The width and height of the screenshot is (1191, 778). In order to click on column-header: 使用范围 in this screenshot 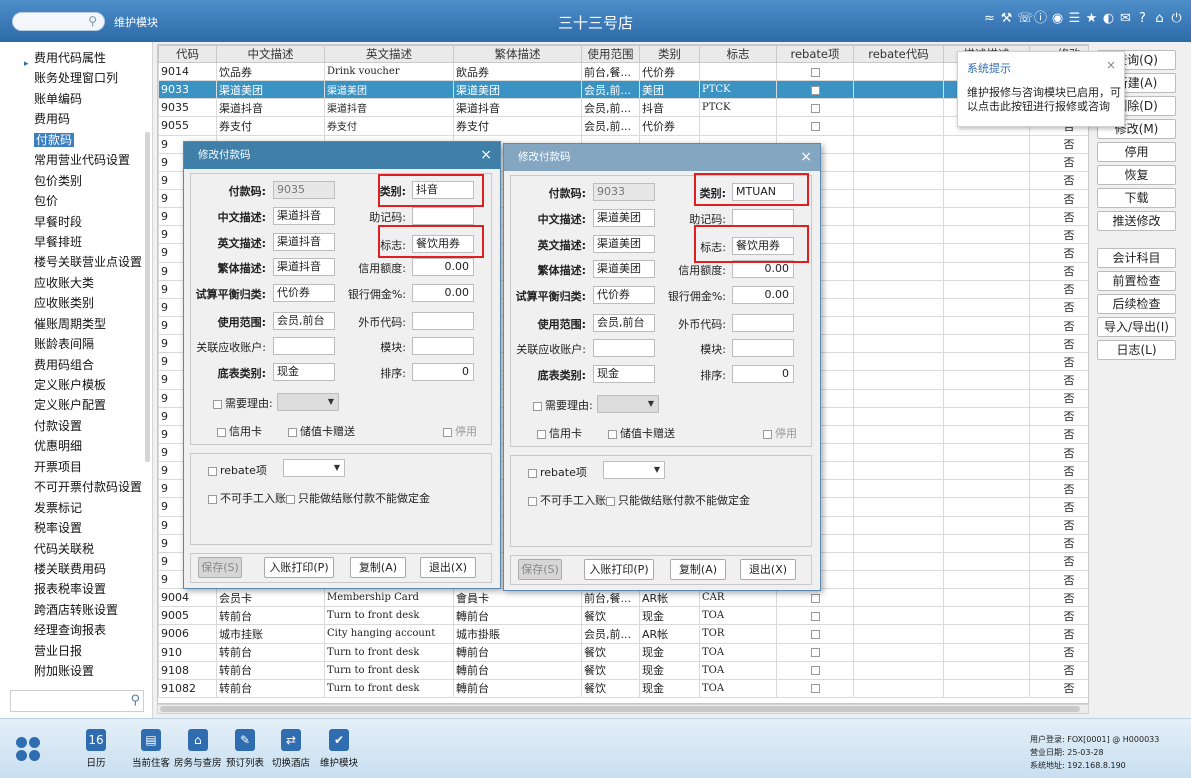, I will do `click(610, 54)`.